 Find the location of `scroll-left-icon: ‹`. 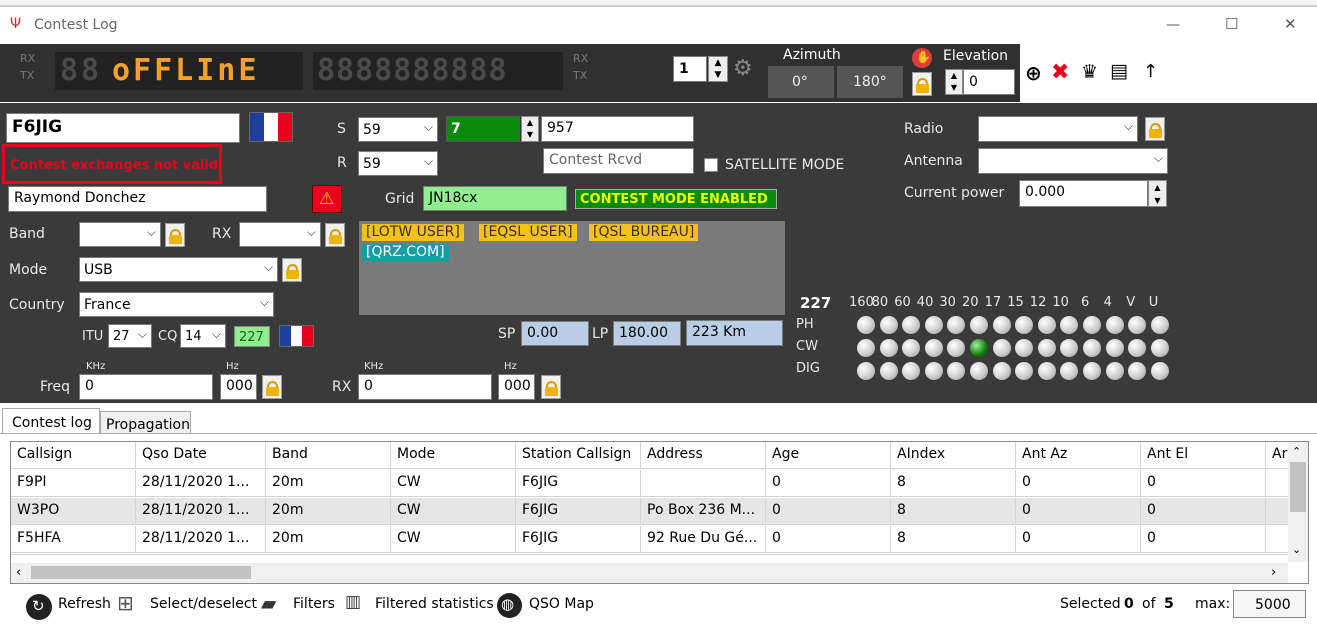

scroll-left-icon: ‹ is located at coordinates (18, 572).